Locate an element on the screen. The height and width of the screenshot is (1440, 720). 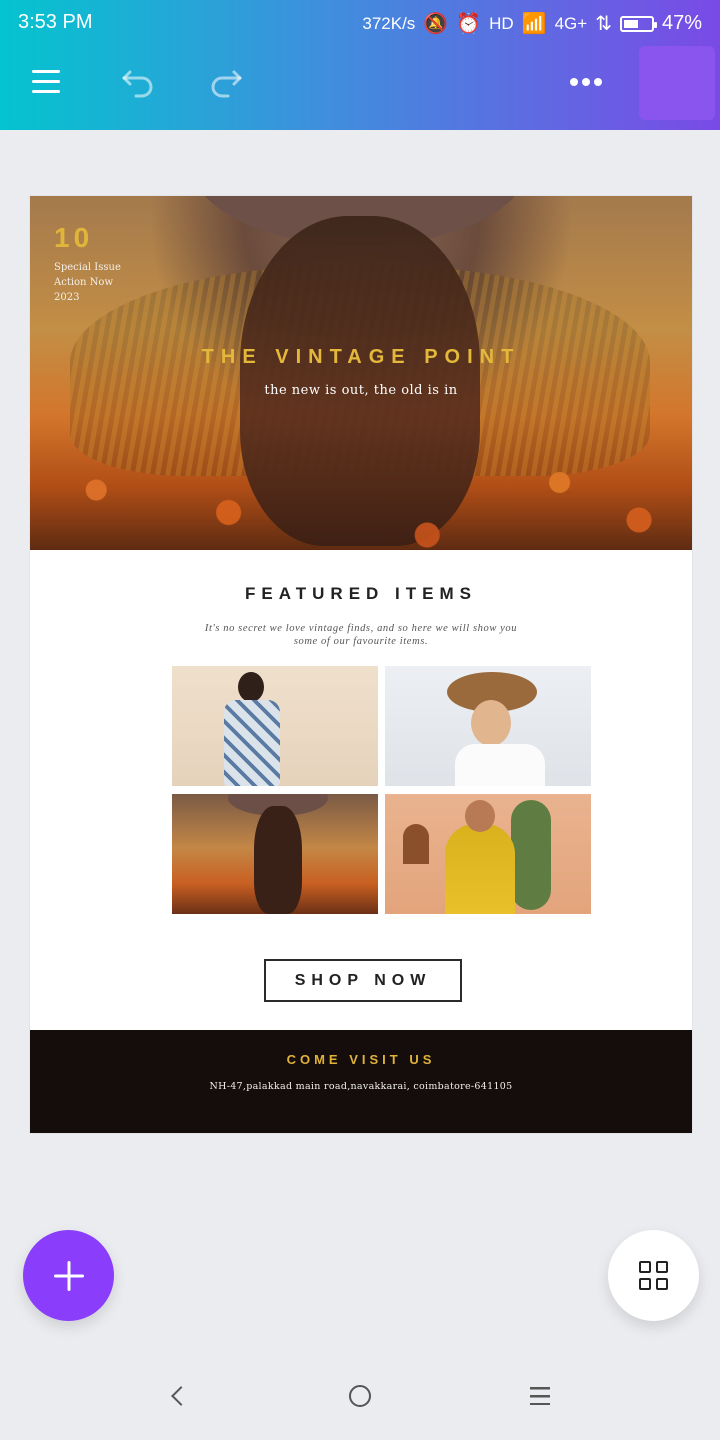
add-element-button is located at coordinates (68, 1275).